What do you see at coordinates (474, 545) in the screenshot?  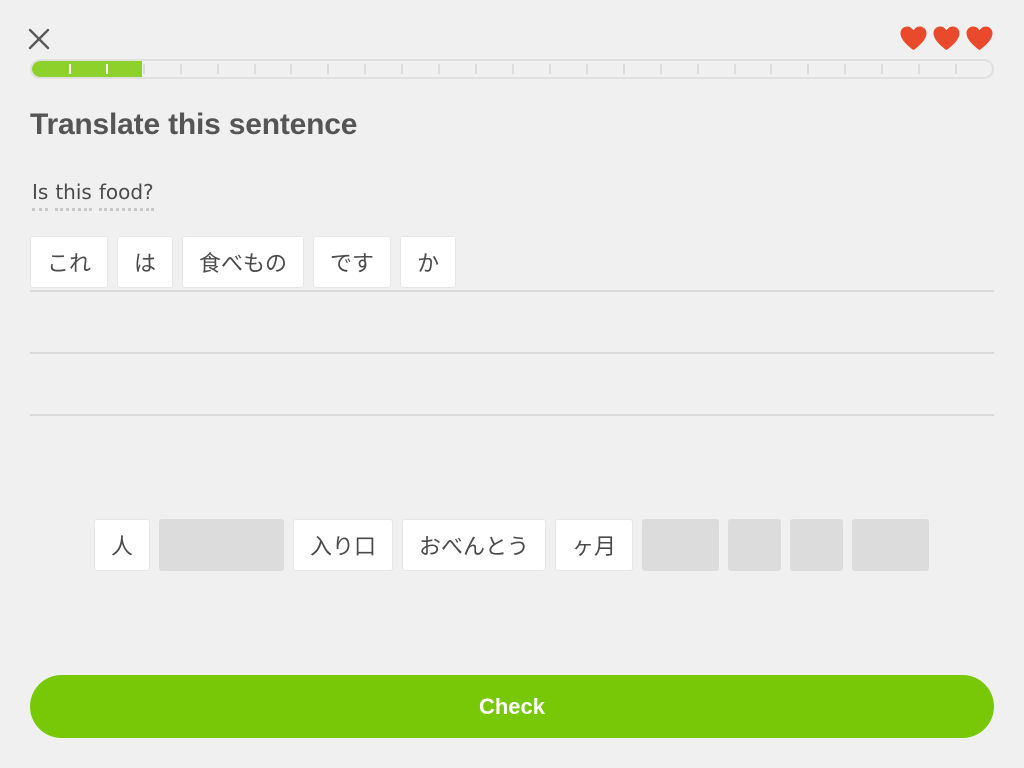 I see `word-bank-tile: おべんとう` at bounding box center [474, 545].